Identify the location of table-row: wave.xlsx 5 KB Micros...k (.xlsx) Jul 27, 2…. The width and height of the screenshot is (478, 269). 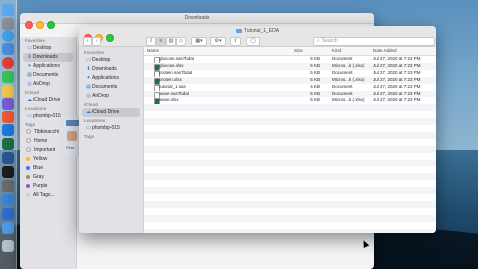
(290, 101).